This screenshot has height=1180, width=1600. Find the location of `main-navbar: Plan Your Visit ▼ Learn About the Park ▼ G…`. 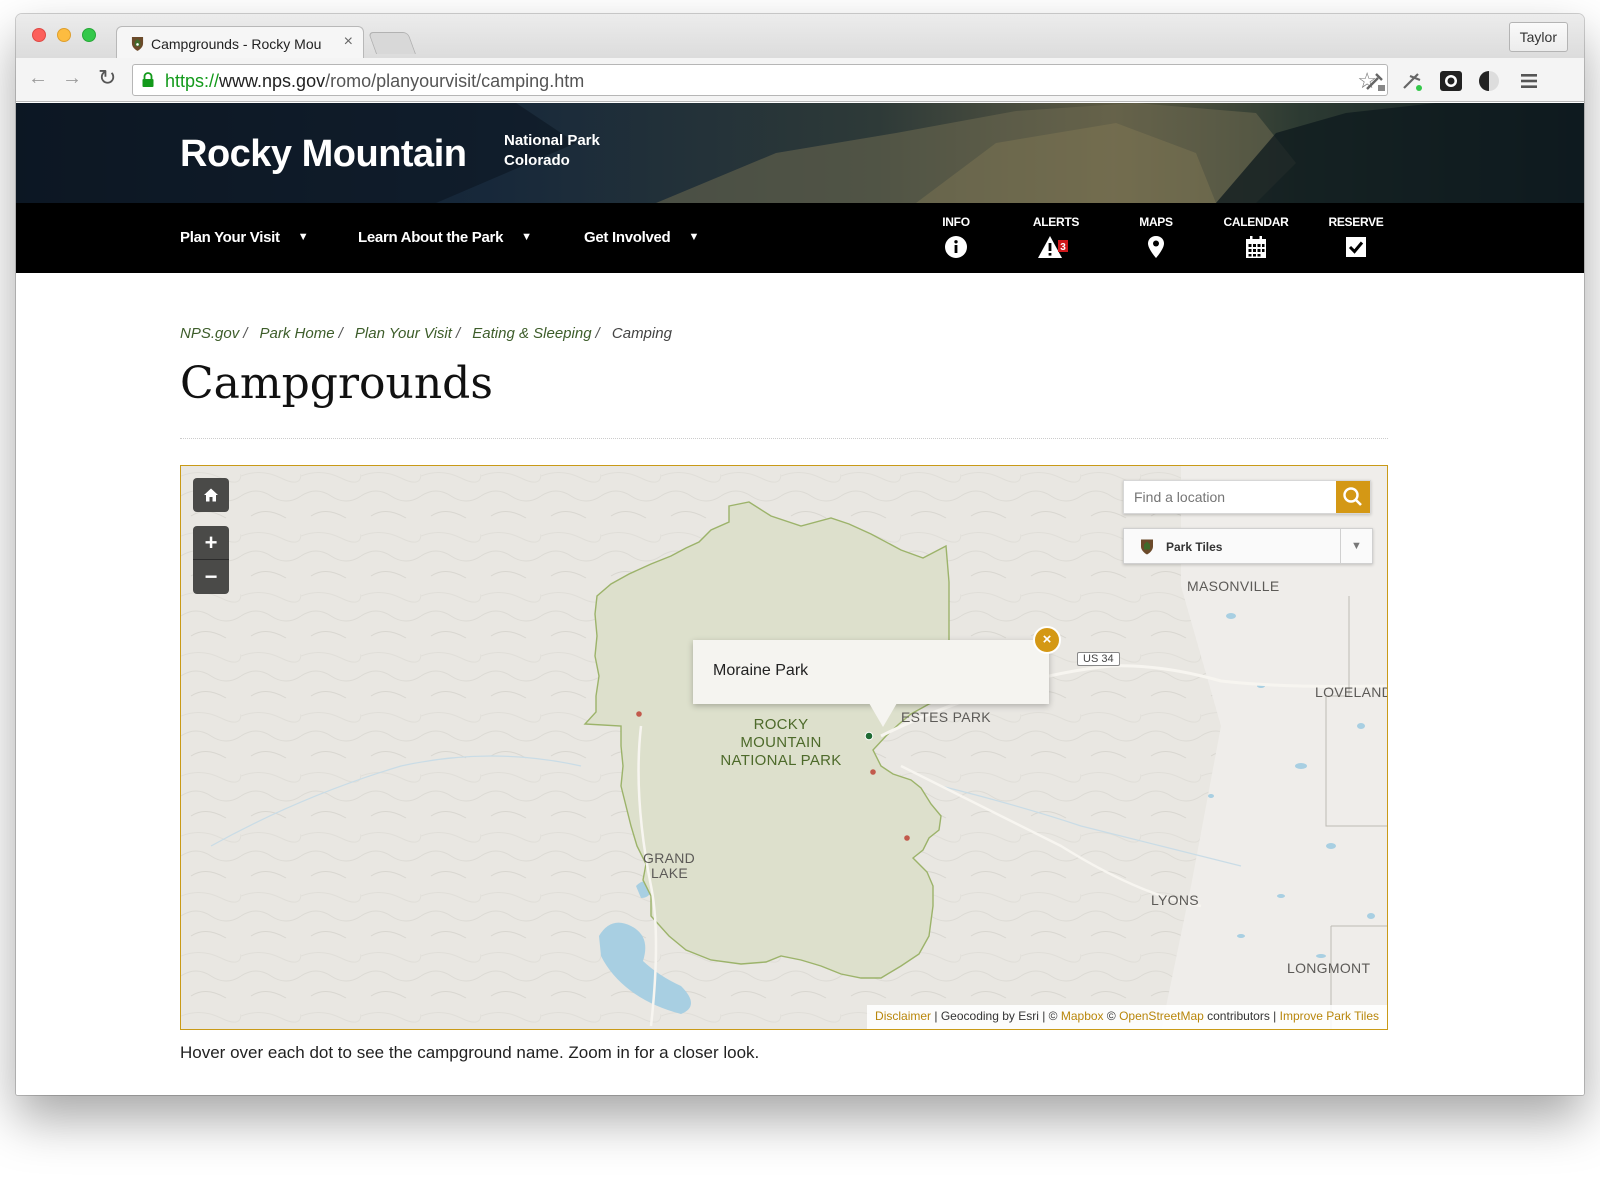

main-navbar: Plan Your Visit ▼ Learn About the Park ▼ G… is located at coordinates (800, 238).